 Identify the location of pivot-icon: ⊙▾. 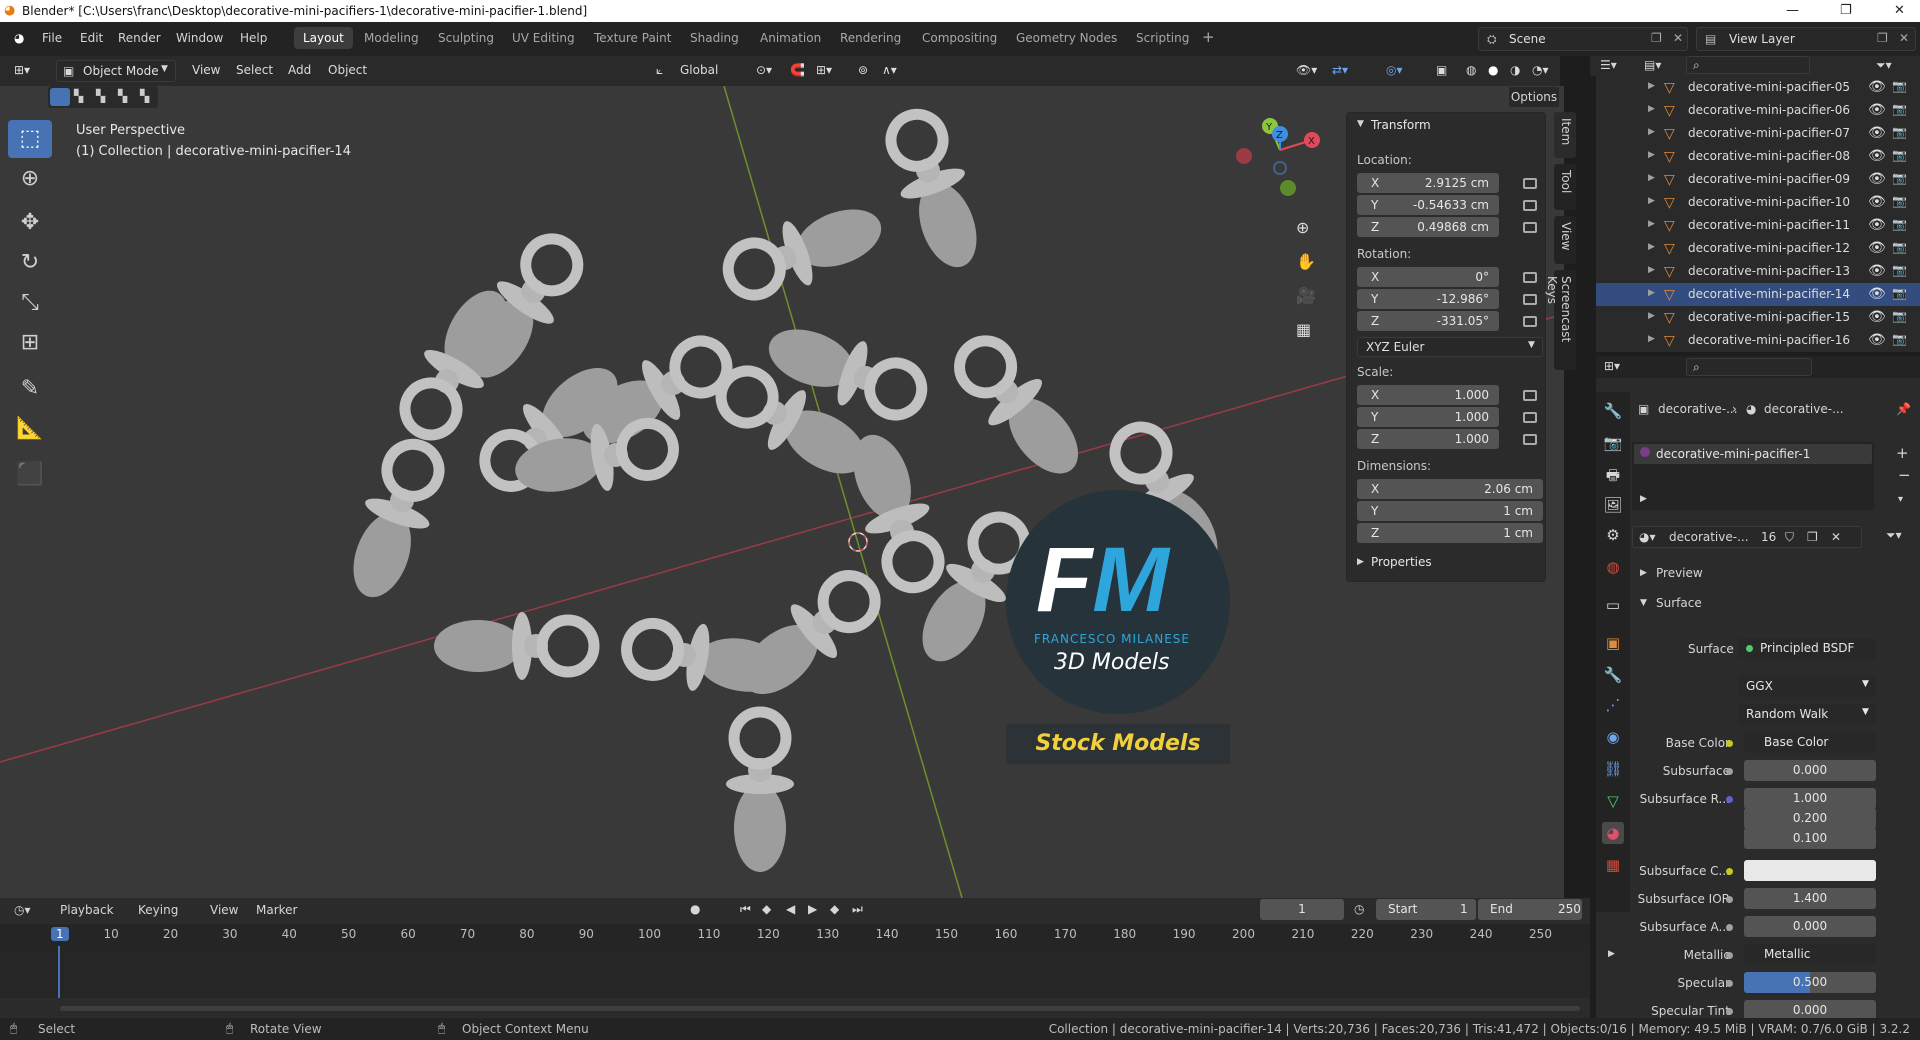
(764, 70).